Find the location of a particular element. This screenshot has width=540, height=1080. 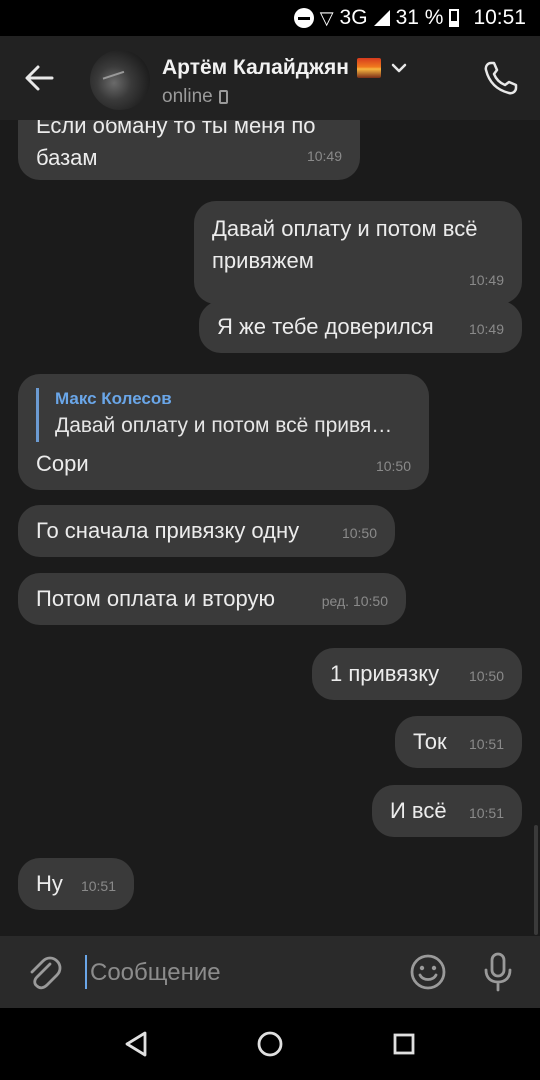

sunset-emoji-icon is located at coordinates (368, 68).